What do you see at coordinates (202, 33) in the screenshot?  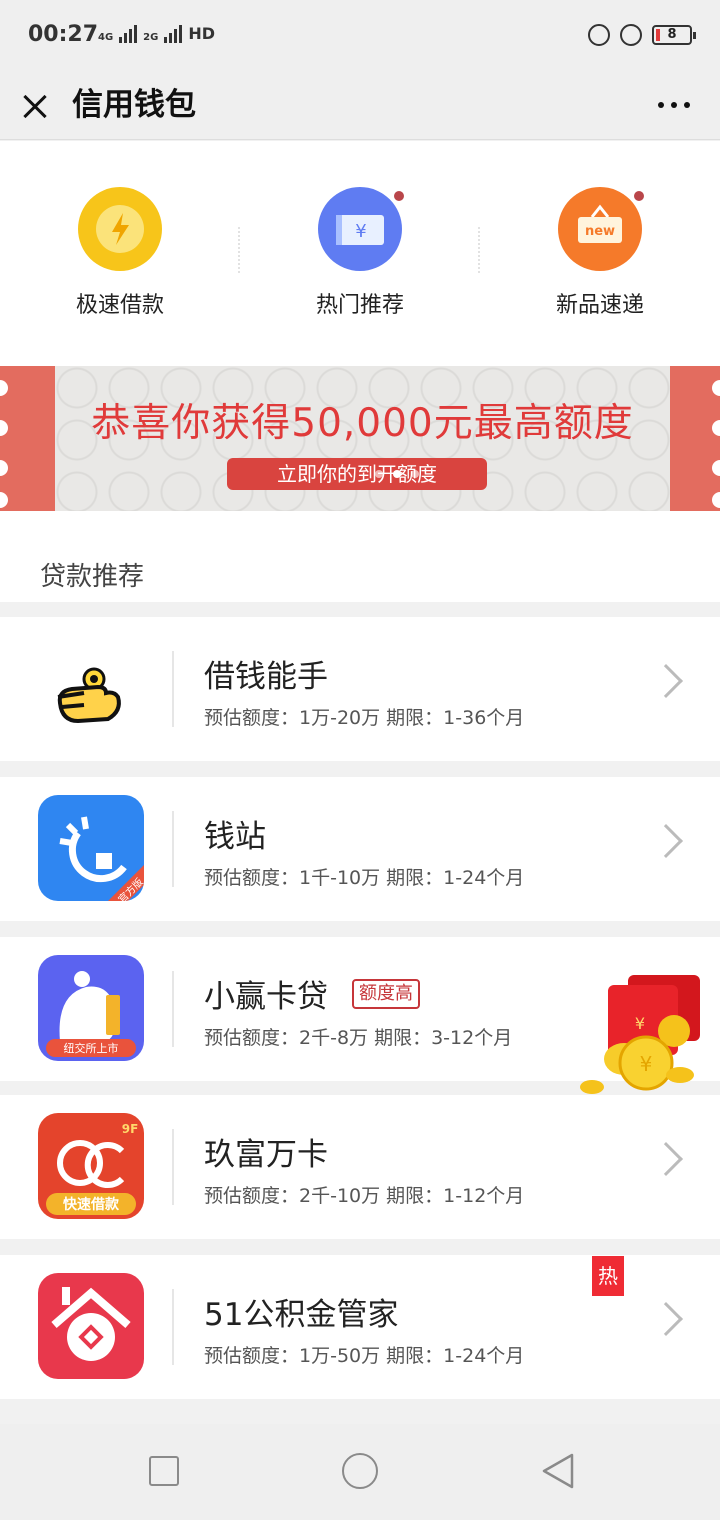 I see `hd-label: HD` at bounding box center [202, 33].